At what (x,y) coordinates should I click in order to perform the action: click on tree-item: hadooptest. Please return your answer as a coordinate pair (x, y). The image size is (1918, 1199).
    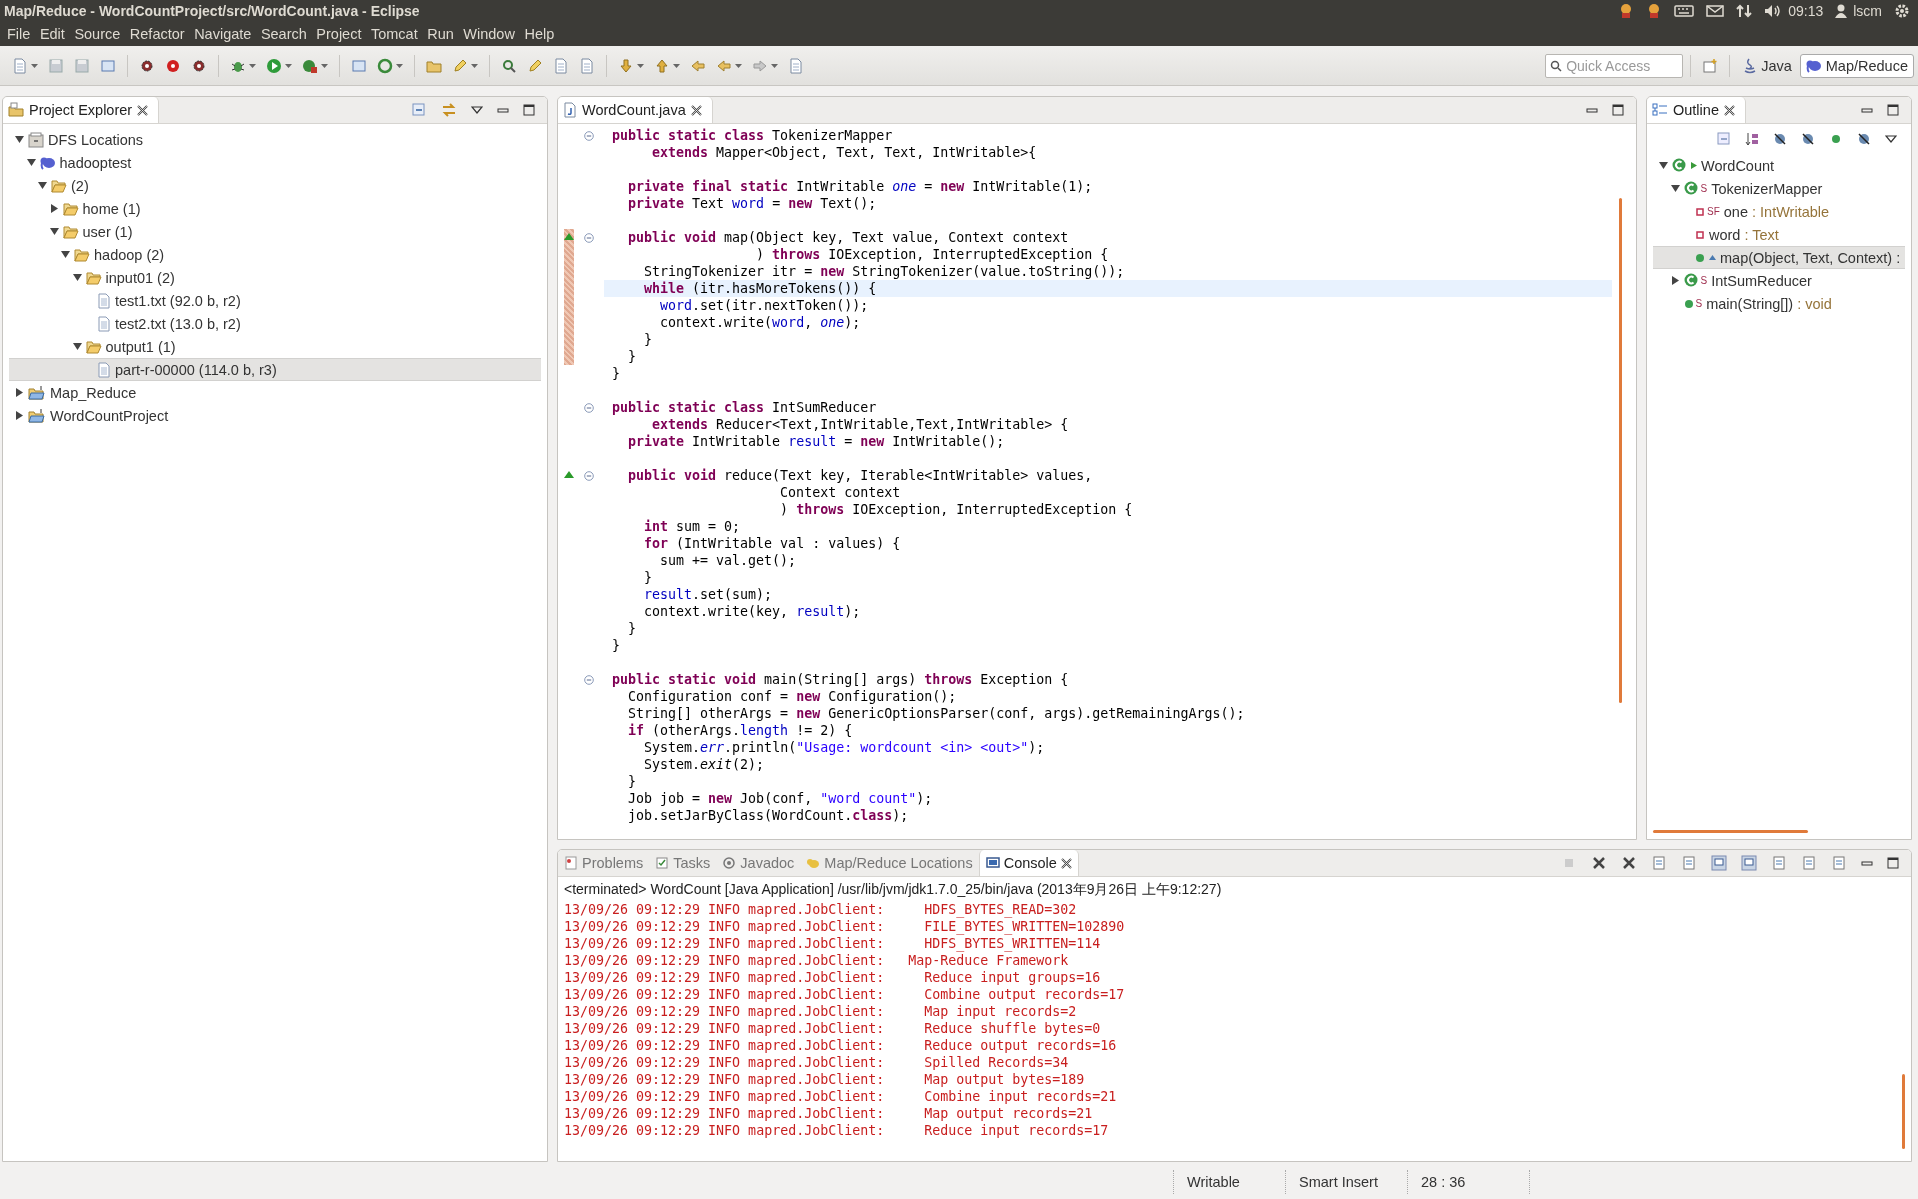
    Looking at the image, I should click on (275, 162).